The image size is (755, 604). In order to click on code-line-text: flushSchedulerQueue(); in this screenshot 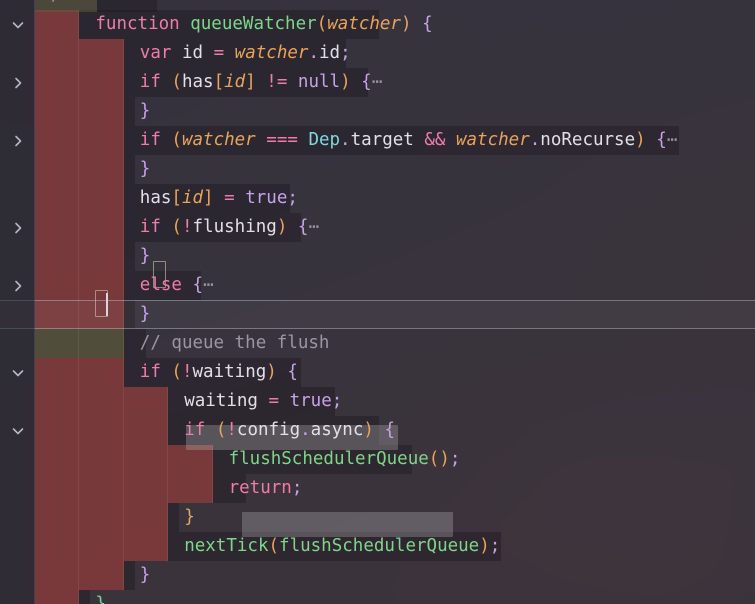, I will do `click(344, 459)`.